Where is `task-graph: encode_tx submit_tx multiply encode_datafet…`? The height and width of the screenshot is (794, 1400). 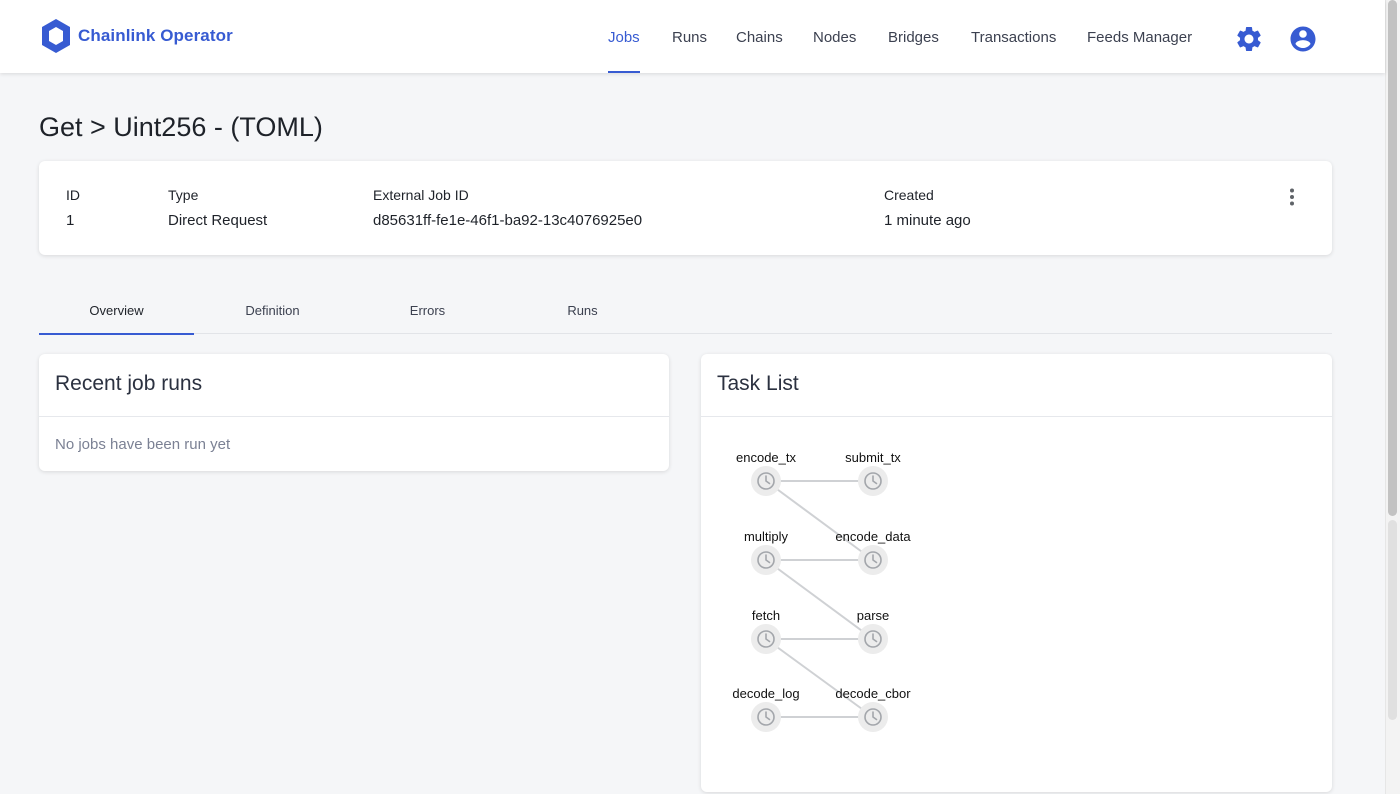 task-graph: encode_tx submit_tx multiply encode_datafet… is located at coordinates (821, 591).